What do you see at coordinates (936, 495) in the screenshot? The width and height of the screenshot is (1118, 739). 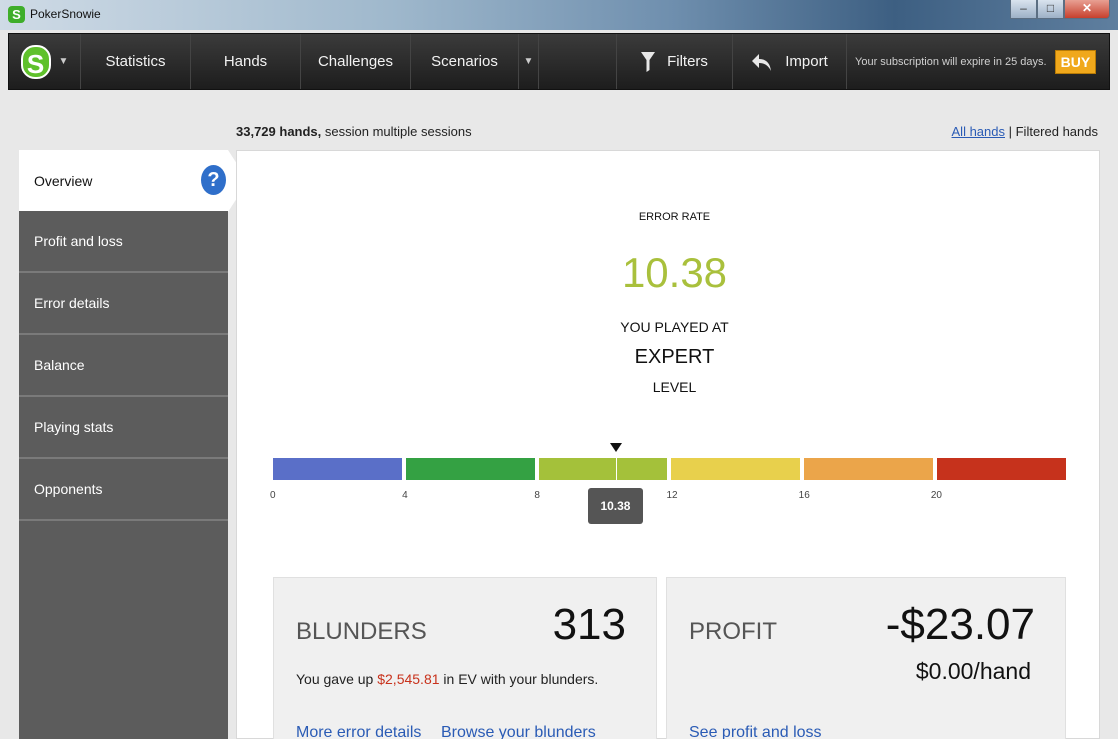 I see `scale-tick: 20` at bounding box center [936, 495].